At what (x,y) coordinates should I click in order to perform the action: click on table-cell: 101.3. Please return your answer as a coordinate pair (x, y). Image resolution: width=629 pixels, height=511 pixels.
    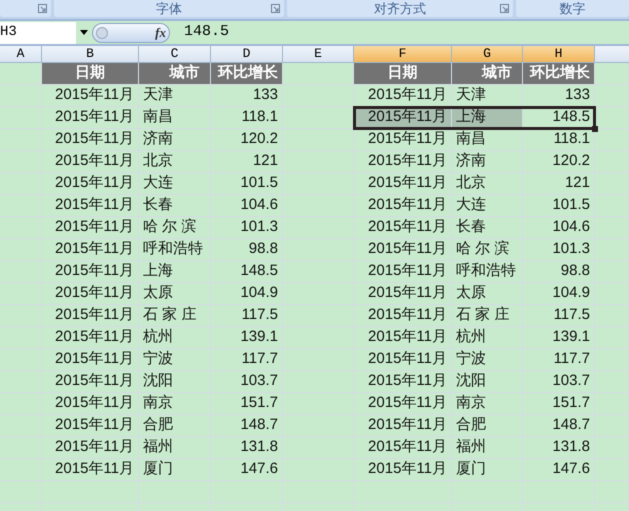
    Looking at the image, I should click on (559, 250).